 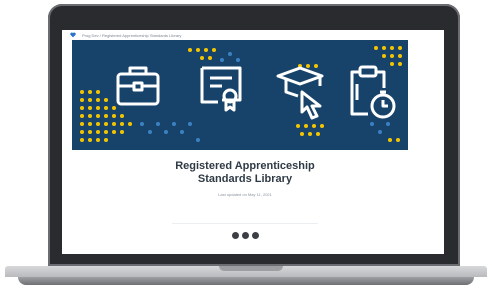 What do you see at coordinates (300, 93) in the screenshot?
I see `graduation-cap-click-icon` at bounding box center [300, 93].